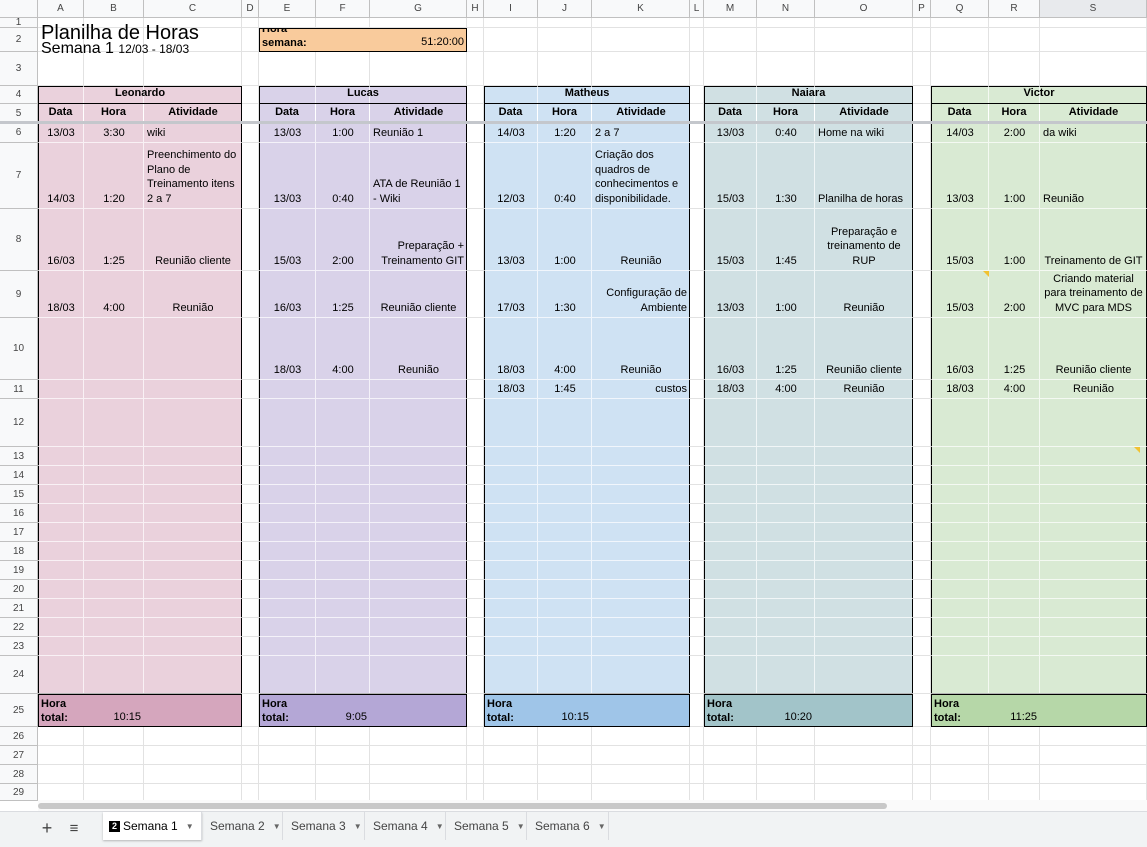 This screenshot has height=847, width=1147. What do you see at coordinates (19, 551) in the screenshot?
I see `row-header-number: 18` at bounding box center [19, 551].